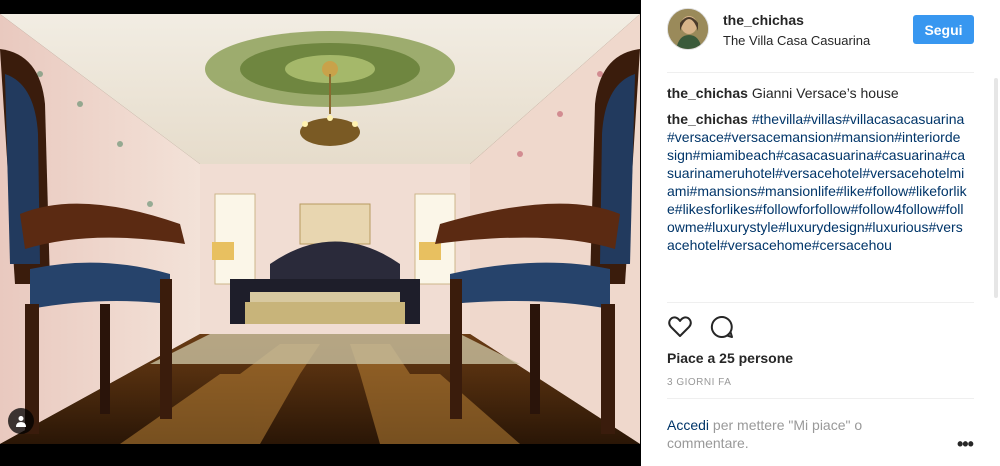 This screenshot has height=466, width=1000. Describe the element at coordinates (825, 93) in the screenshot. I see `caption-text: Gianni Versace’s house` at that location.